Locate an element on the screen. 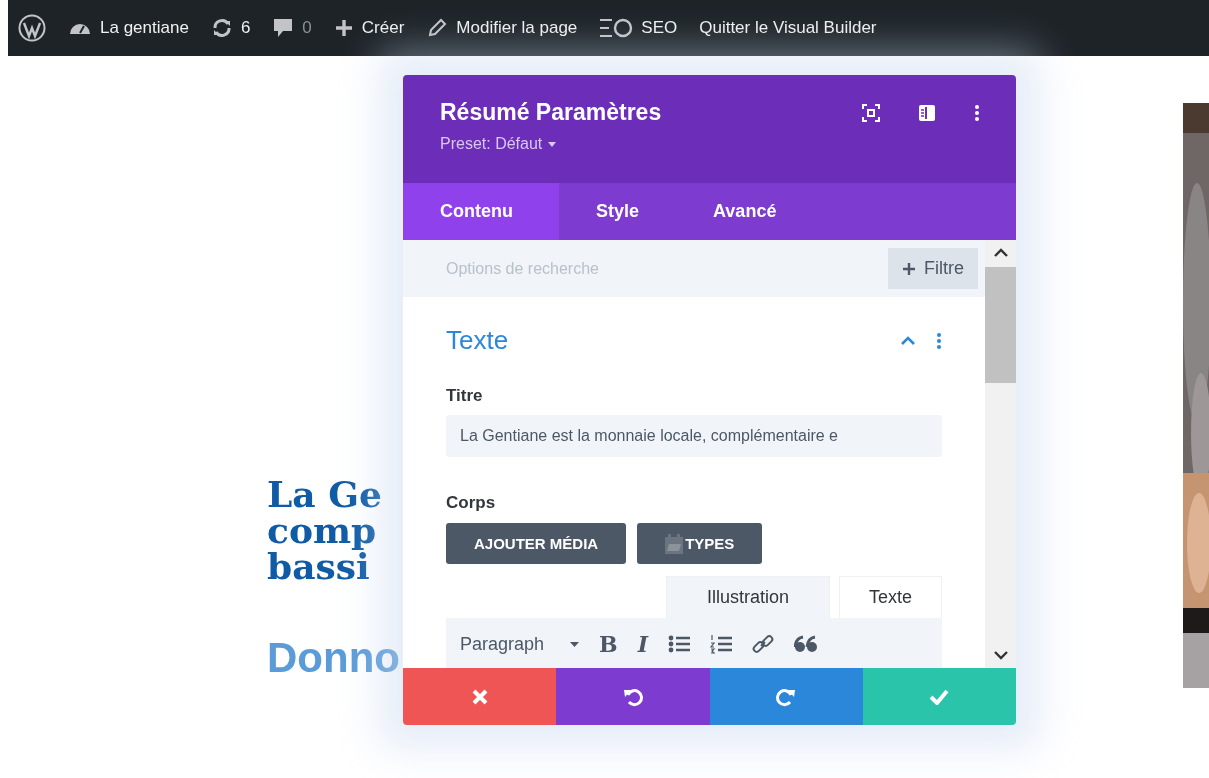 Image resolution: width=1209 pixels, height=778 pixels. comment-icon is located at coordinates (283, 28).